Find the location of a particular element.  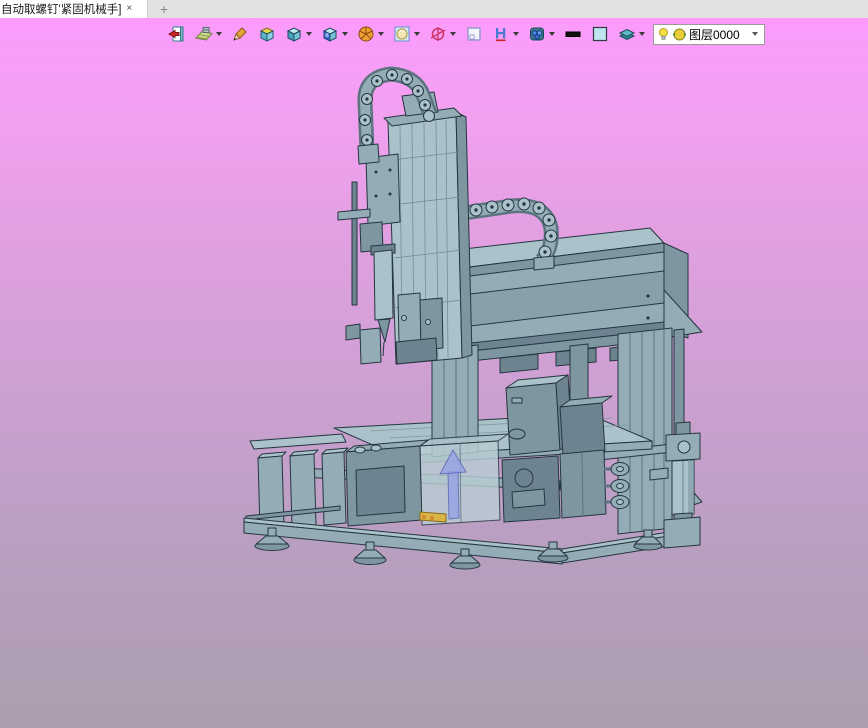

fill-color-icon is located at coordinates (600, 34).